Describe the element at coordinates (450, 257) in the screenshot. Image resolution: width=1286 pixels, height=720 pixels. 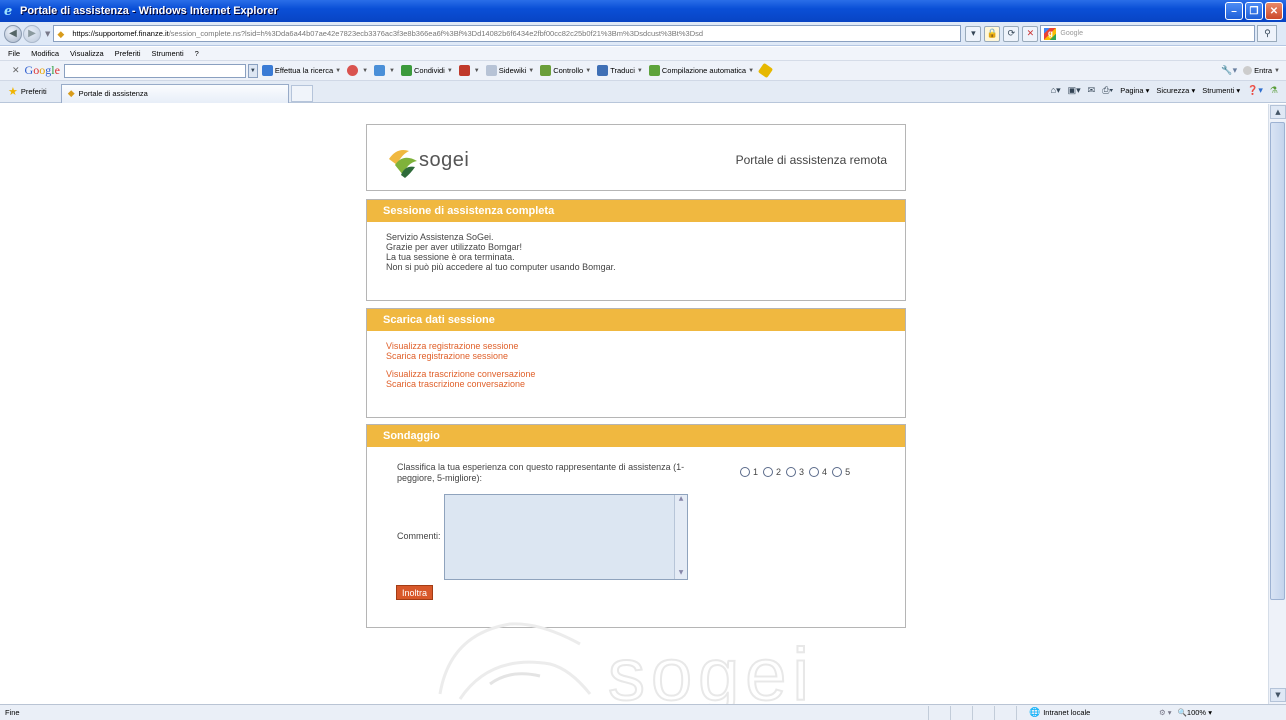
I see `session-line: La tua sessione è ora terminata.` at that location.